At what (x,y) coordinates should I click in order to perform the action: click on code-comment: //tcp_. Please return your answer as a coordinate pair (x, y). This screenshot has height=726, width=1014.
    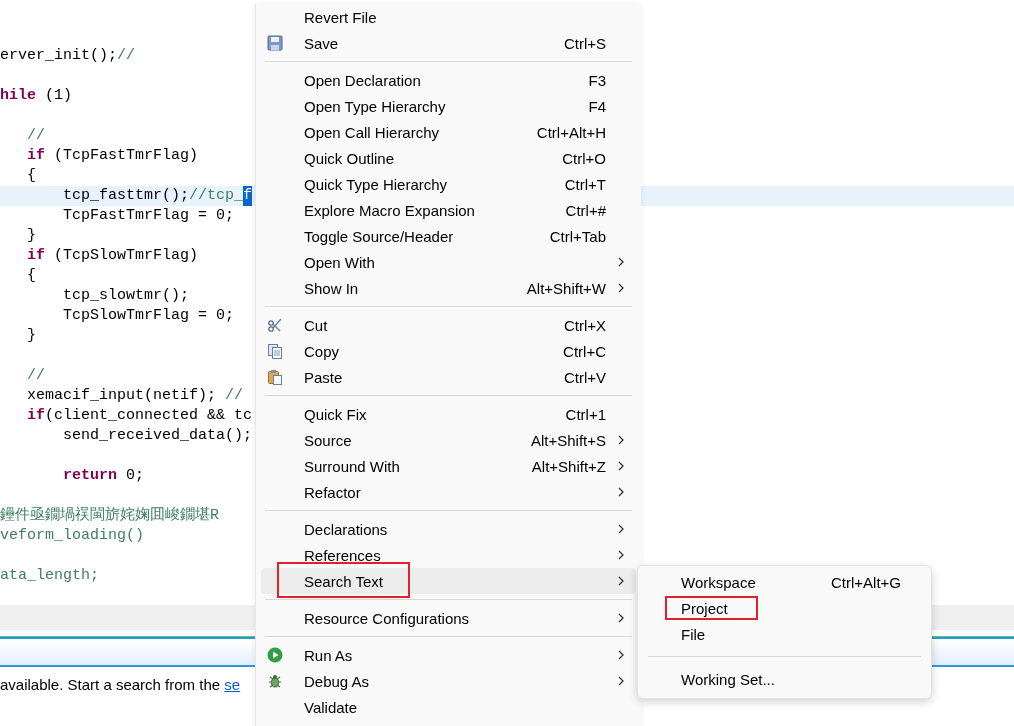
    Looking at the image, I should click on (216, 196).